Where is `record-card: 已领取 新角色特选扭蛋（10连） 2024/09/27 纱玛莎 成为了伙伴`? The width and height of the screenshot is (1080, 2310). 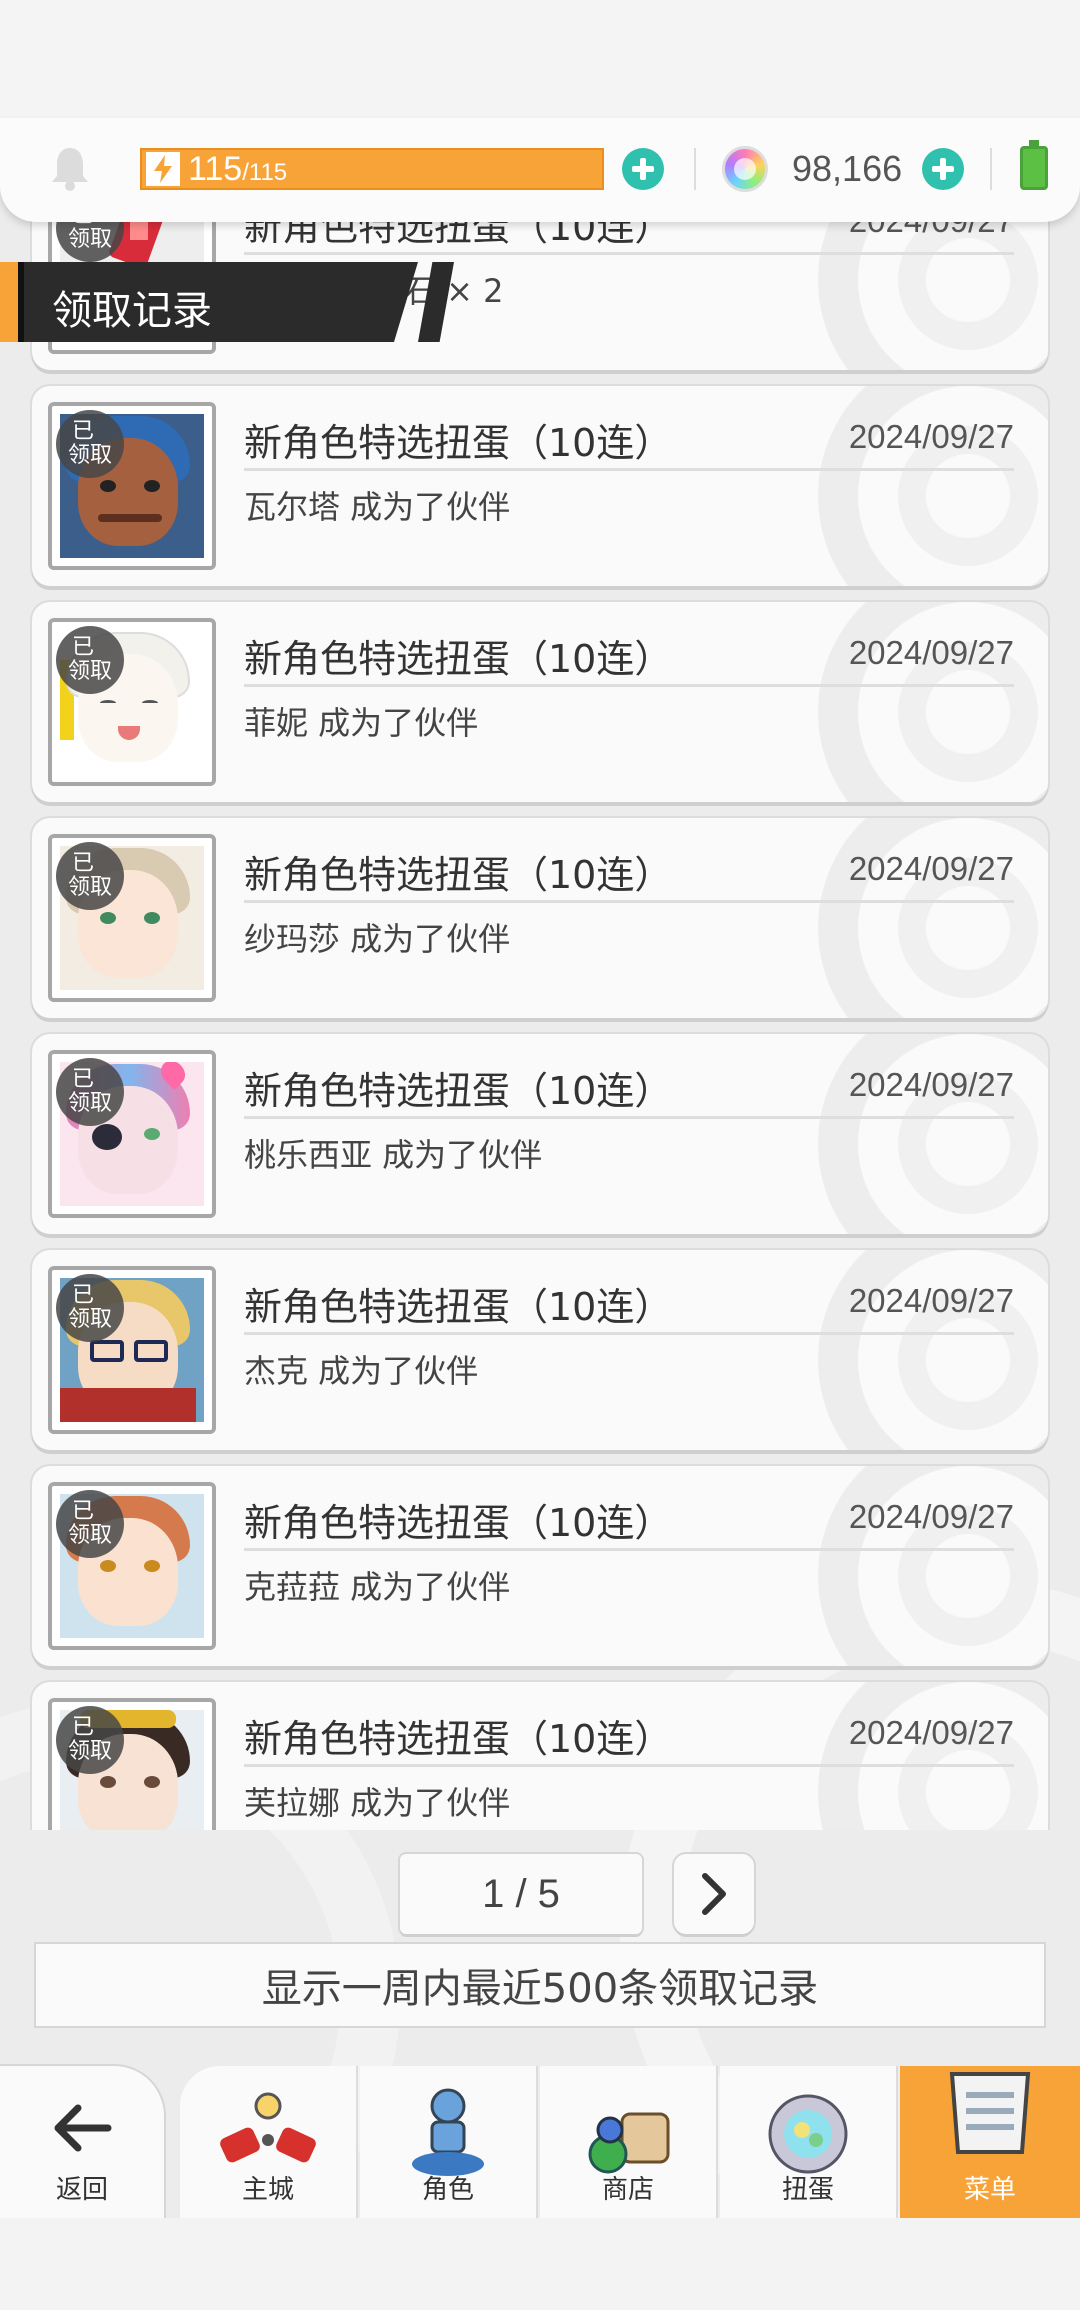 record-card: 已领取 新角色特选扭蛋（10连） 2024/09/27 纱玛莎 成为了伙伴 is located at coordinates (540, 918).